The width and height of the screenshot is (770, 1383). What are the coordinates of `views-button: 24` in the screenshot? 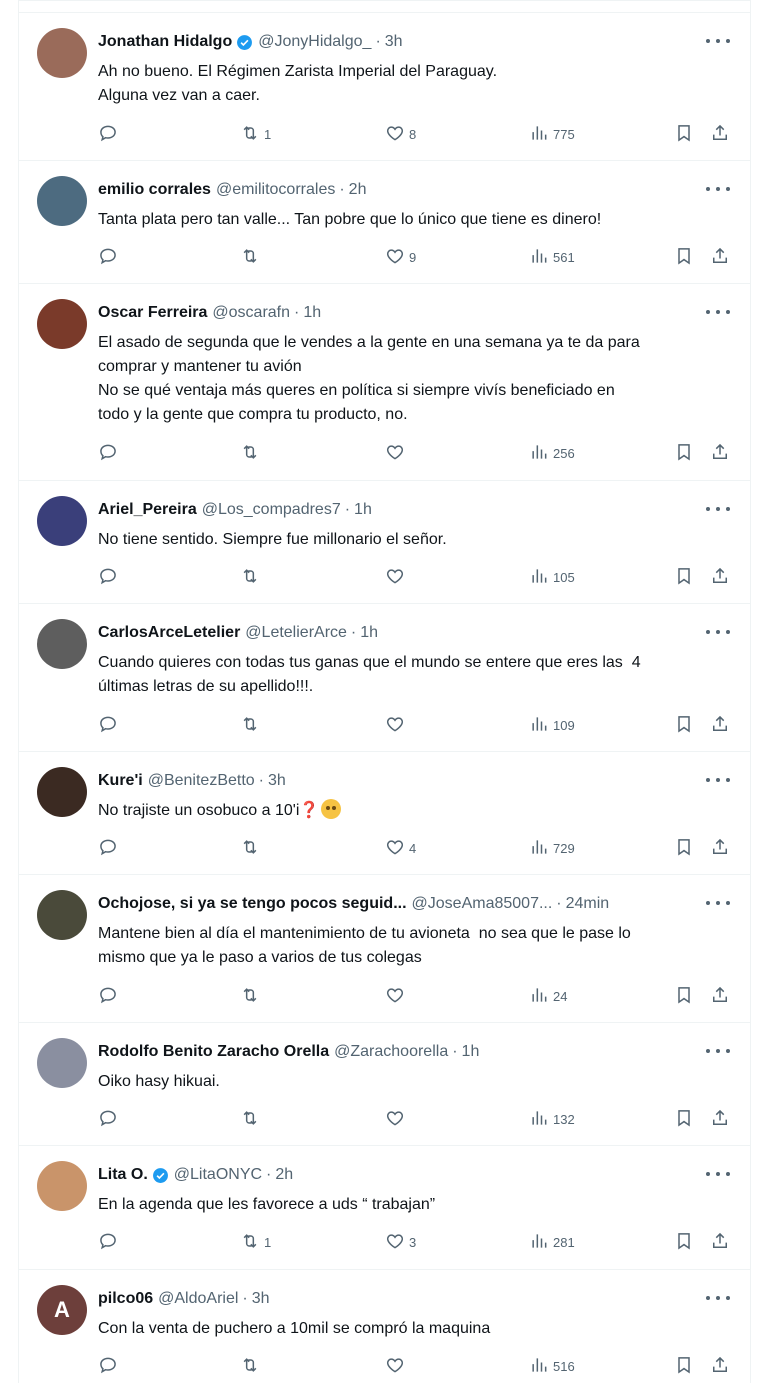 It's located at (548, 996).